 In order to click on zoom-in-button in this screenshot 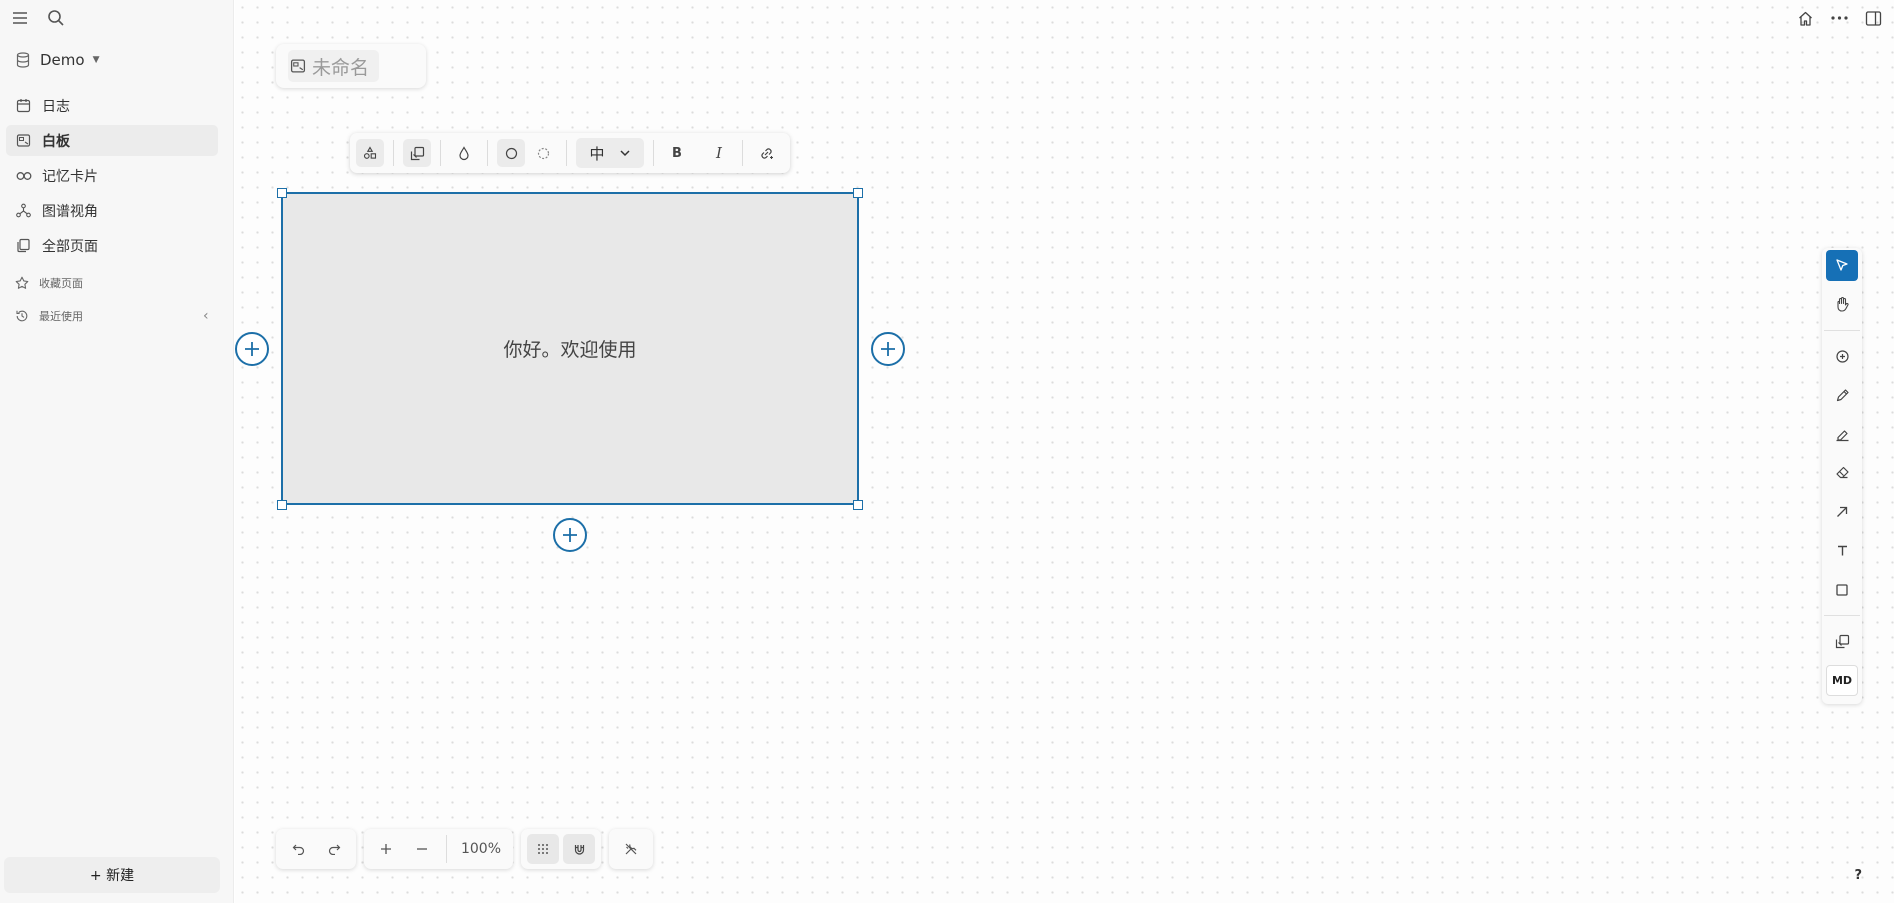, I will do `click(386, 849)`.